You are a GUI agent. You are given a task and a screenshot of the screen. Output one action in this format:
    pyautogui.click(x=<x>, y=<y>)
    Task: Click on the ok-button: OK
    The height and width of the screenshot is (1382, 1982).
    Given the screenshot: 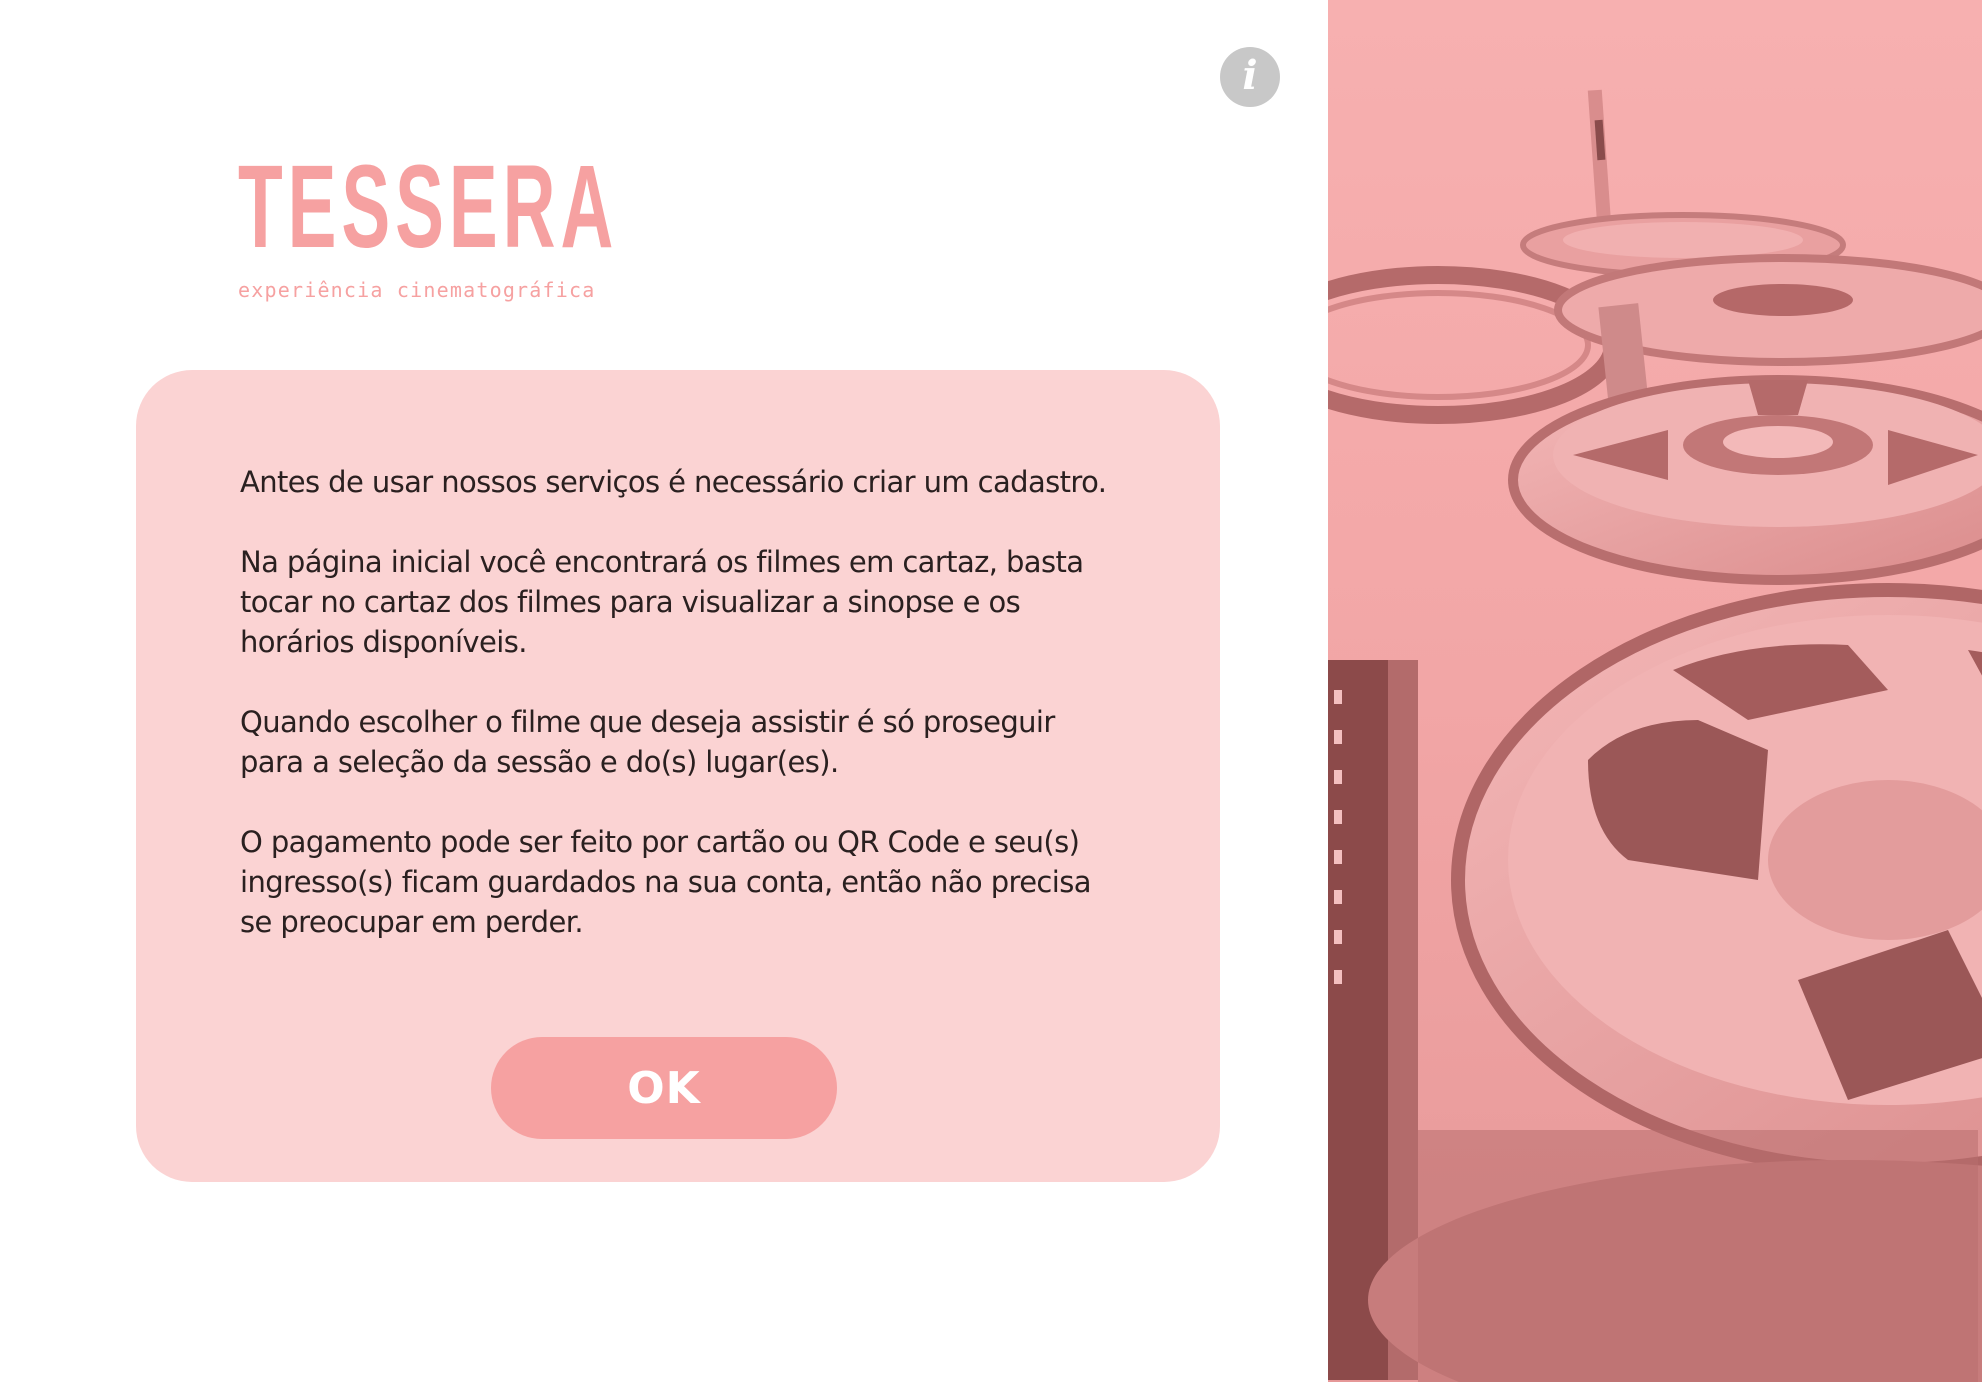 What is the action you would take?
    pyautogui.click(x=664, y=1088)
    